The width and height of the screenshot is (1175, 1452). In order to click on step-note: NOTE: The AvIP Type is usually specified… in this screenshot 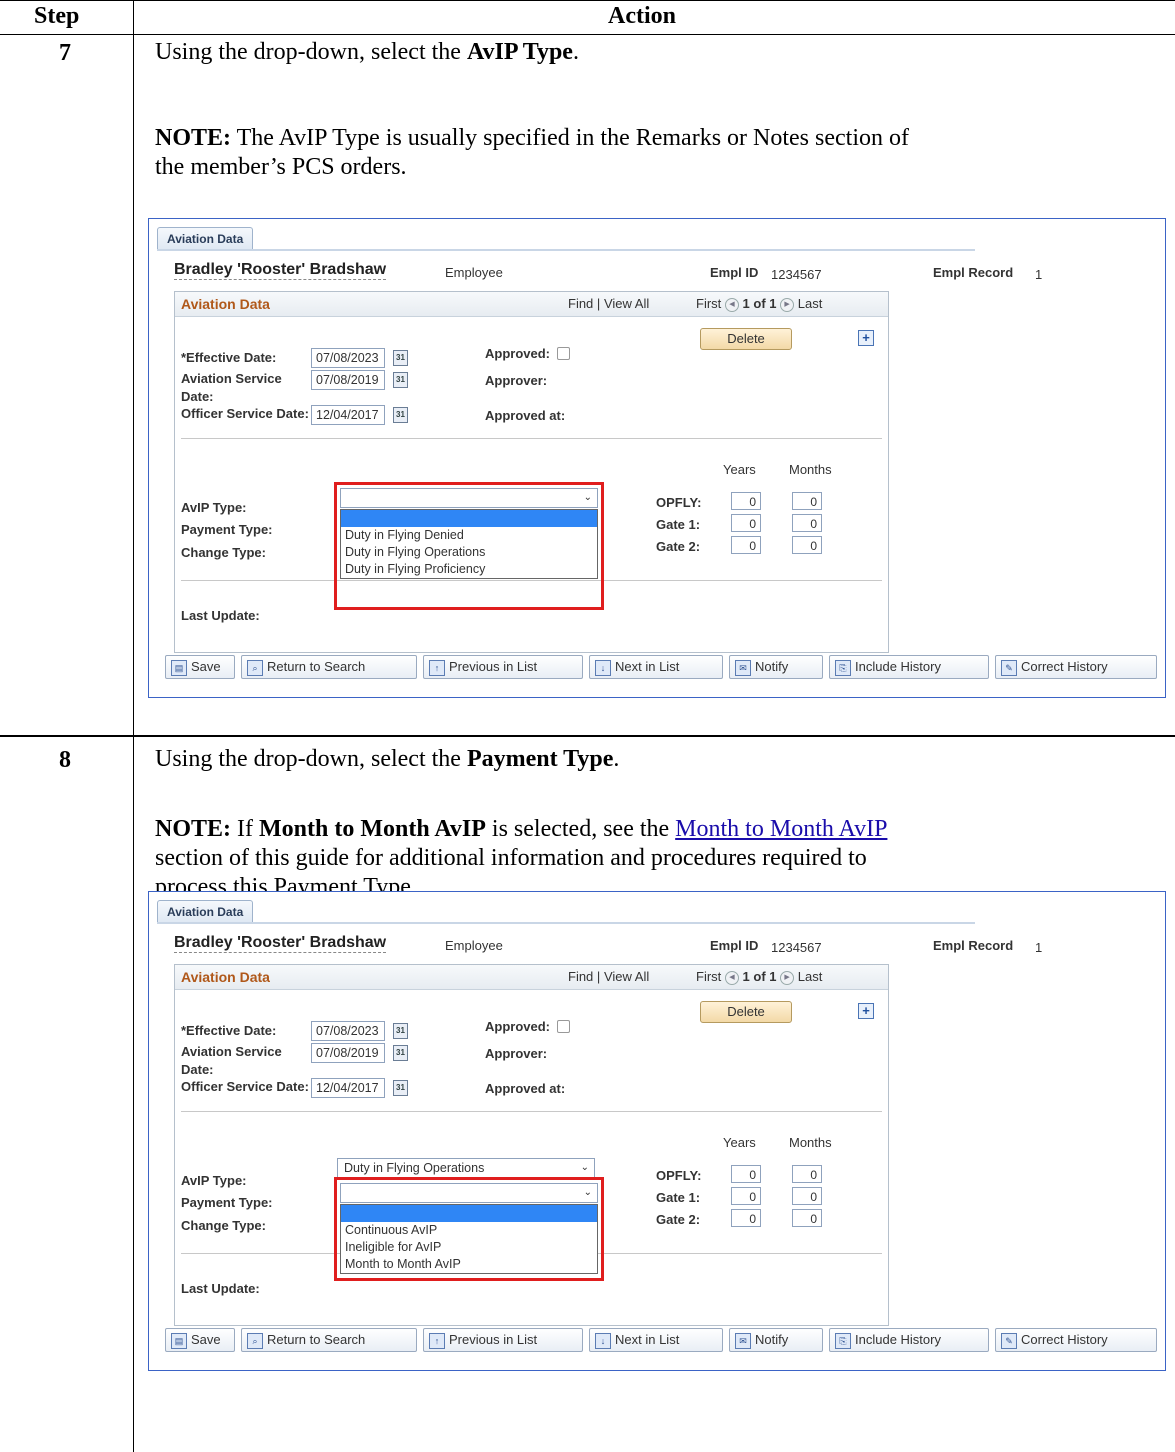, I will do `click(532, 152)`.